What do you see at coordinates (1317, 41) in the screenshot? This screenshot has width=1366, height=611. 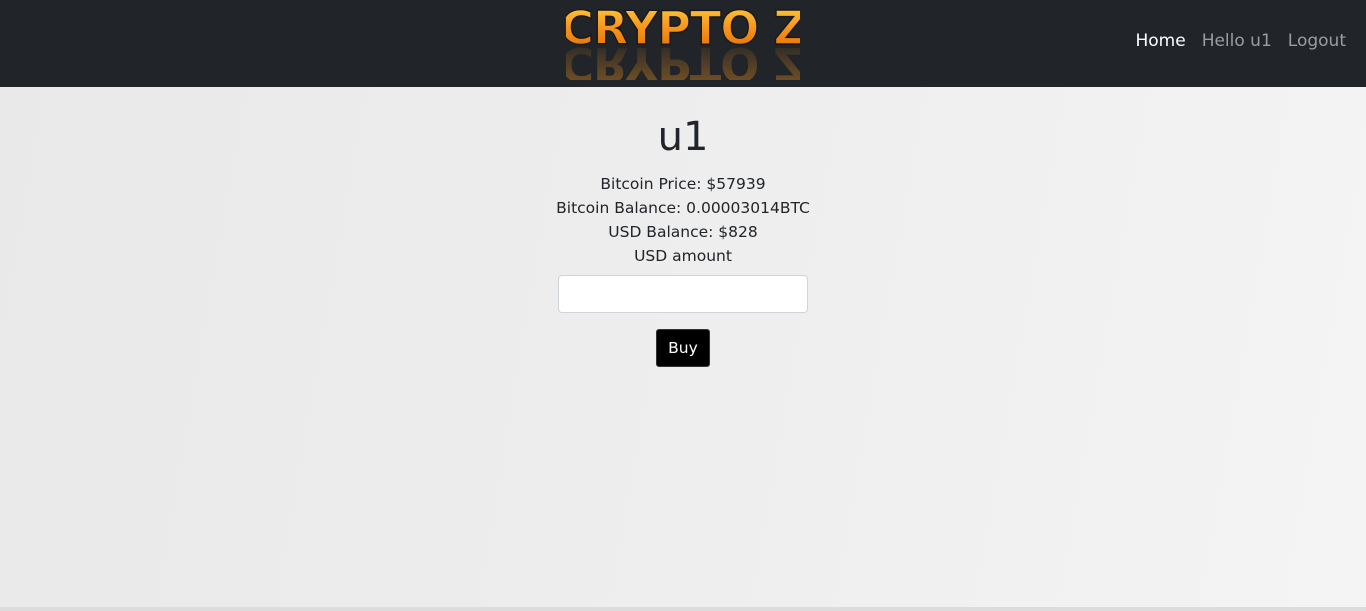 I see `nav-logout-link: Logout` at bounding box center [1317, 41].